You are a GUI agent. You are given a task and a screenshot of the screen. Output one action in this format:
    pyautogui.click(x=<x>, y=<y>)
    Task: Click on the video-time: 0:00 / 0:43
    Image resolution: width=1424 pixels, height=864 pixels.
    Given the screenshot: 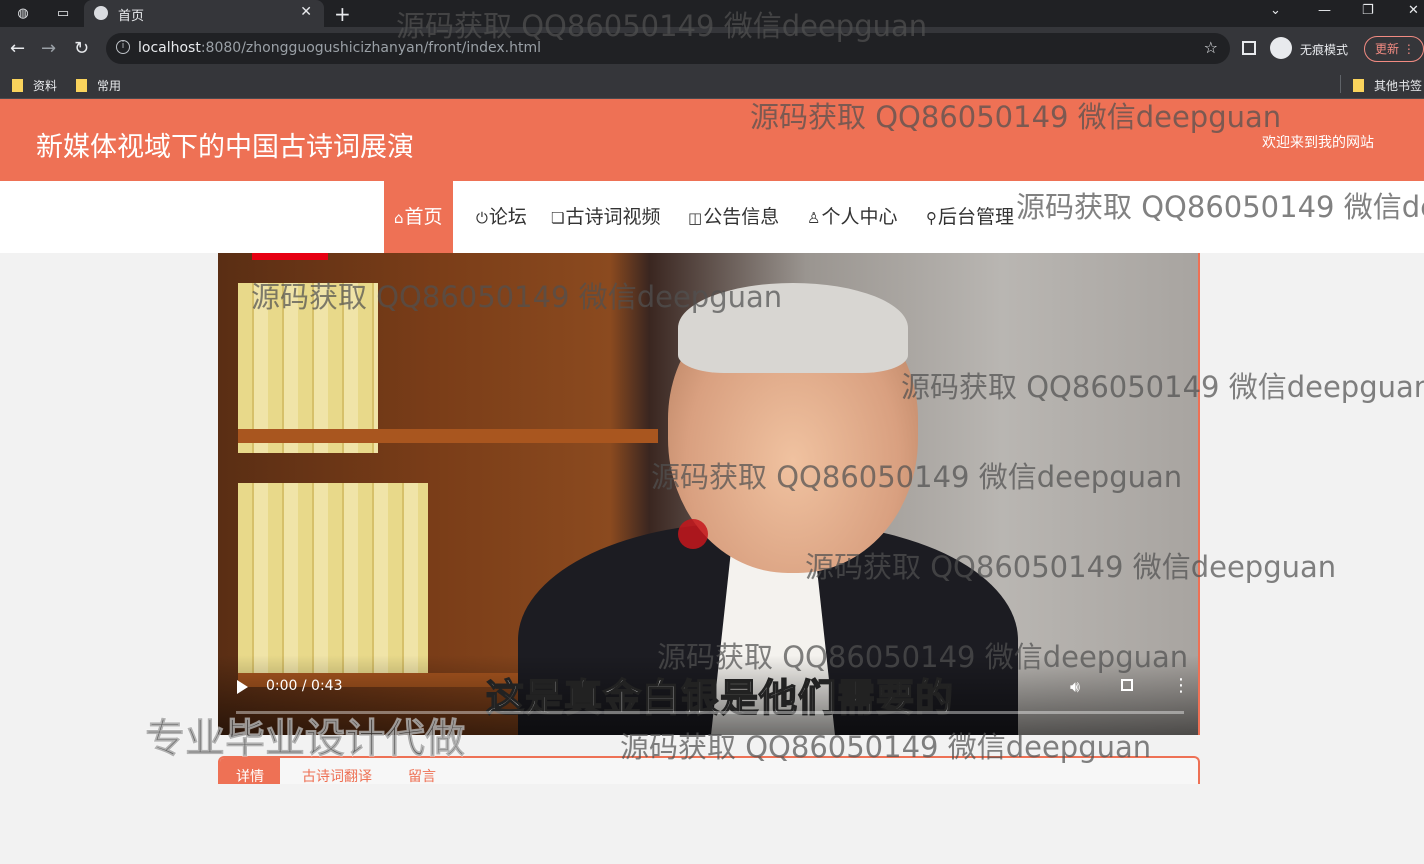 What is the action you would take?
    pyautogui.click(x=304, y=686)
    